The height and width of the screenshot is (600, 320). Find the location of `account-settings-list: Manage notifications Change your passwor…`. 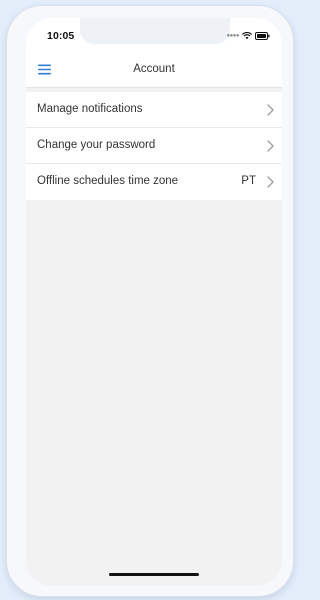

account-settings-list: Manage notifications Change your passwor… is located at coordinates (154, 146).